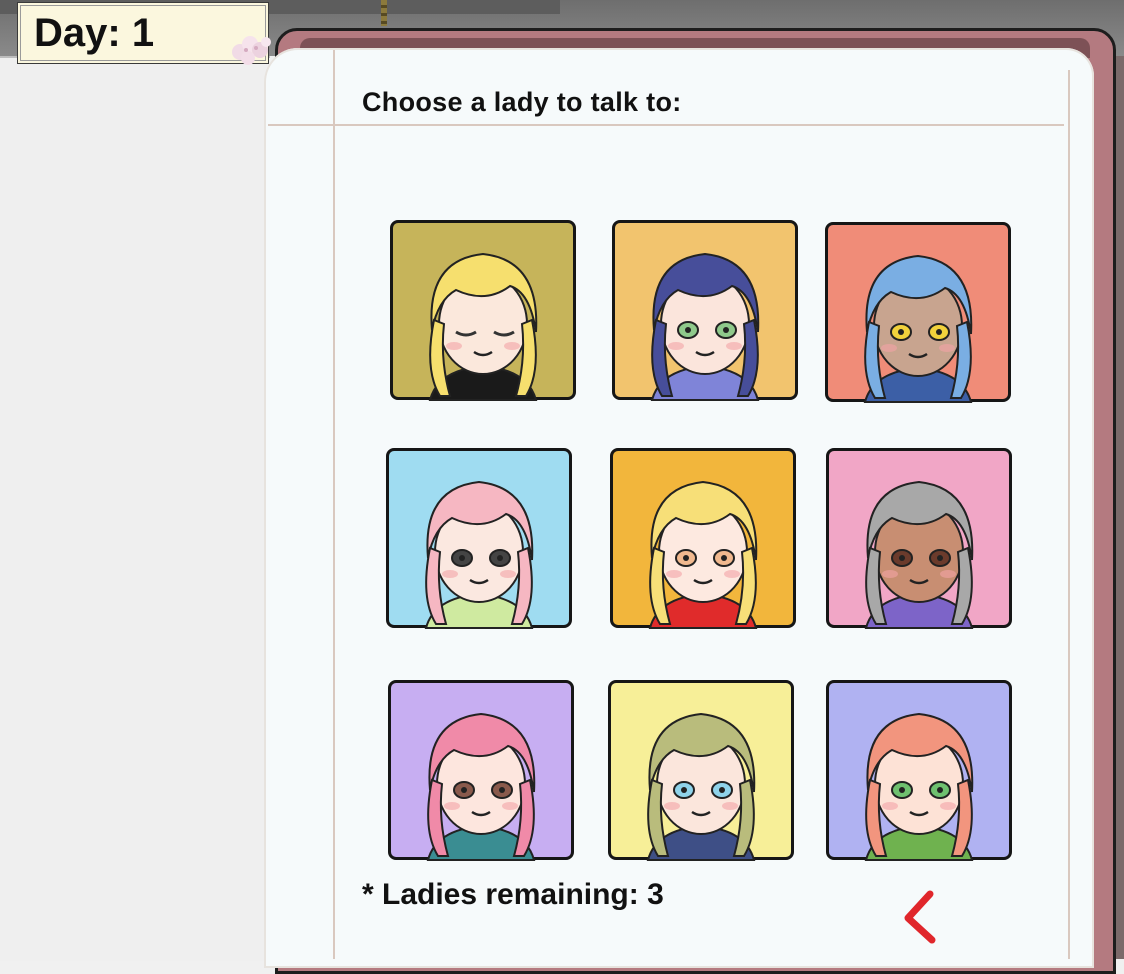 The image size is (1124, 974). I want to click on page-right-line, so click(1069, 514).